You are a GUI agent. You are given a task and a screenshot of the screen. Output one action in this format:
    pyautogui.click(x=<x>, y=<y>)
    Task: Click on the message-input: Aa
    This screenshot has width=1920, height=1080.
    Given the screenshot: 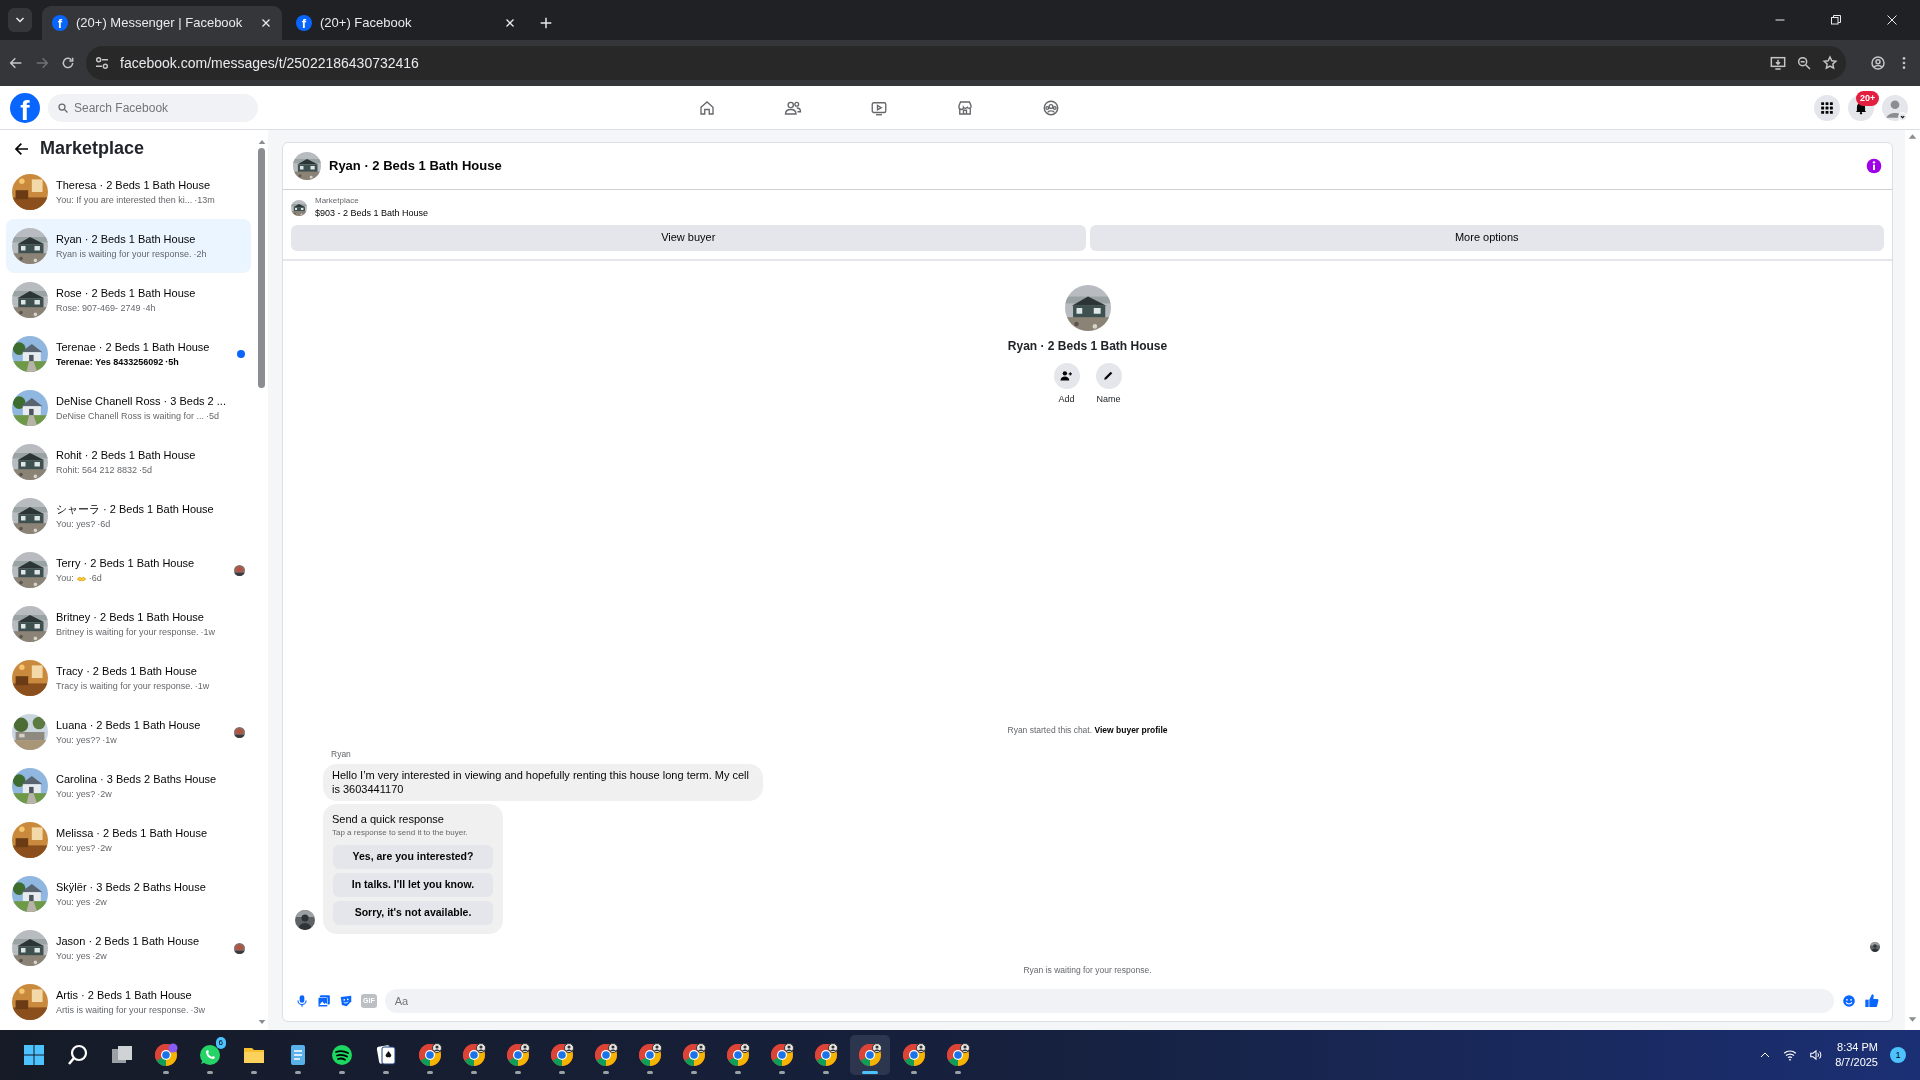 What is the action you would take?
    pyautogui.click(x=1109, y=1001)
    